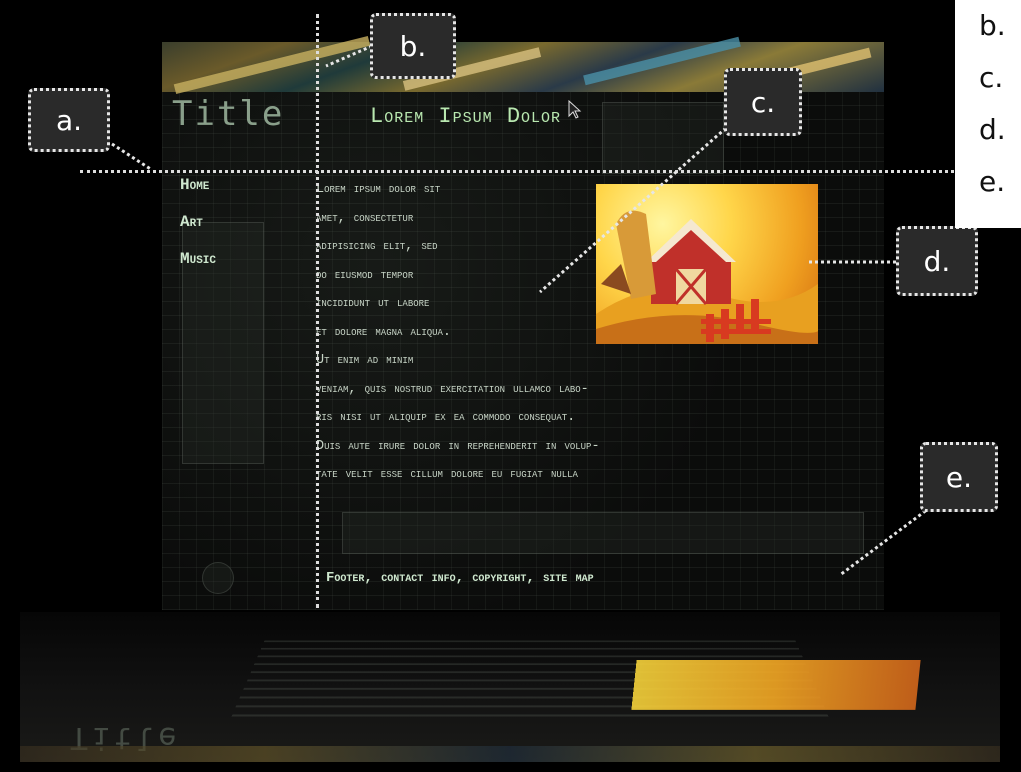 The image size is (1021, 772). Describe the element at coordinates (992, 129) in the screenshot. I see `legend-item: d.` at that location.